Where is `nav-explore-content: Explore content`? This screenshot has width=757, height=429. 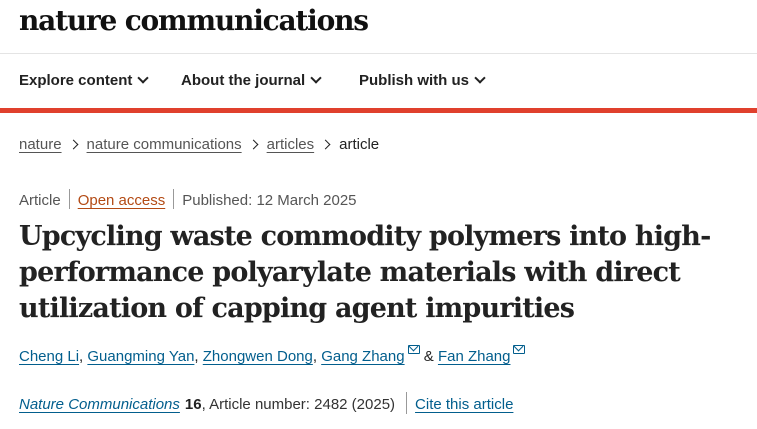
nav-explore-content: Explore content is located at coordinates (84, 80).